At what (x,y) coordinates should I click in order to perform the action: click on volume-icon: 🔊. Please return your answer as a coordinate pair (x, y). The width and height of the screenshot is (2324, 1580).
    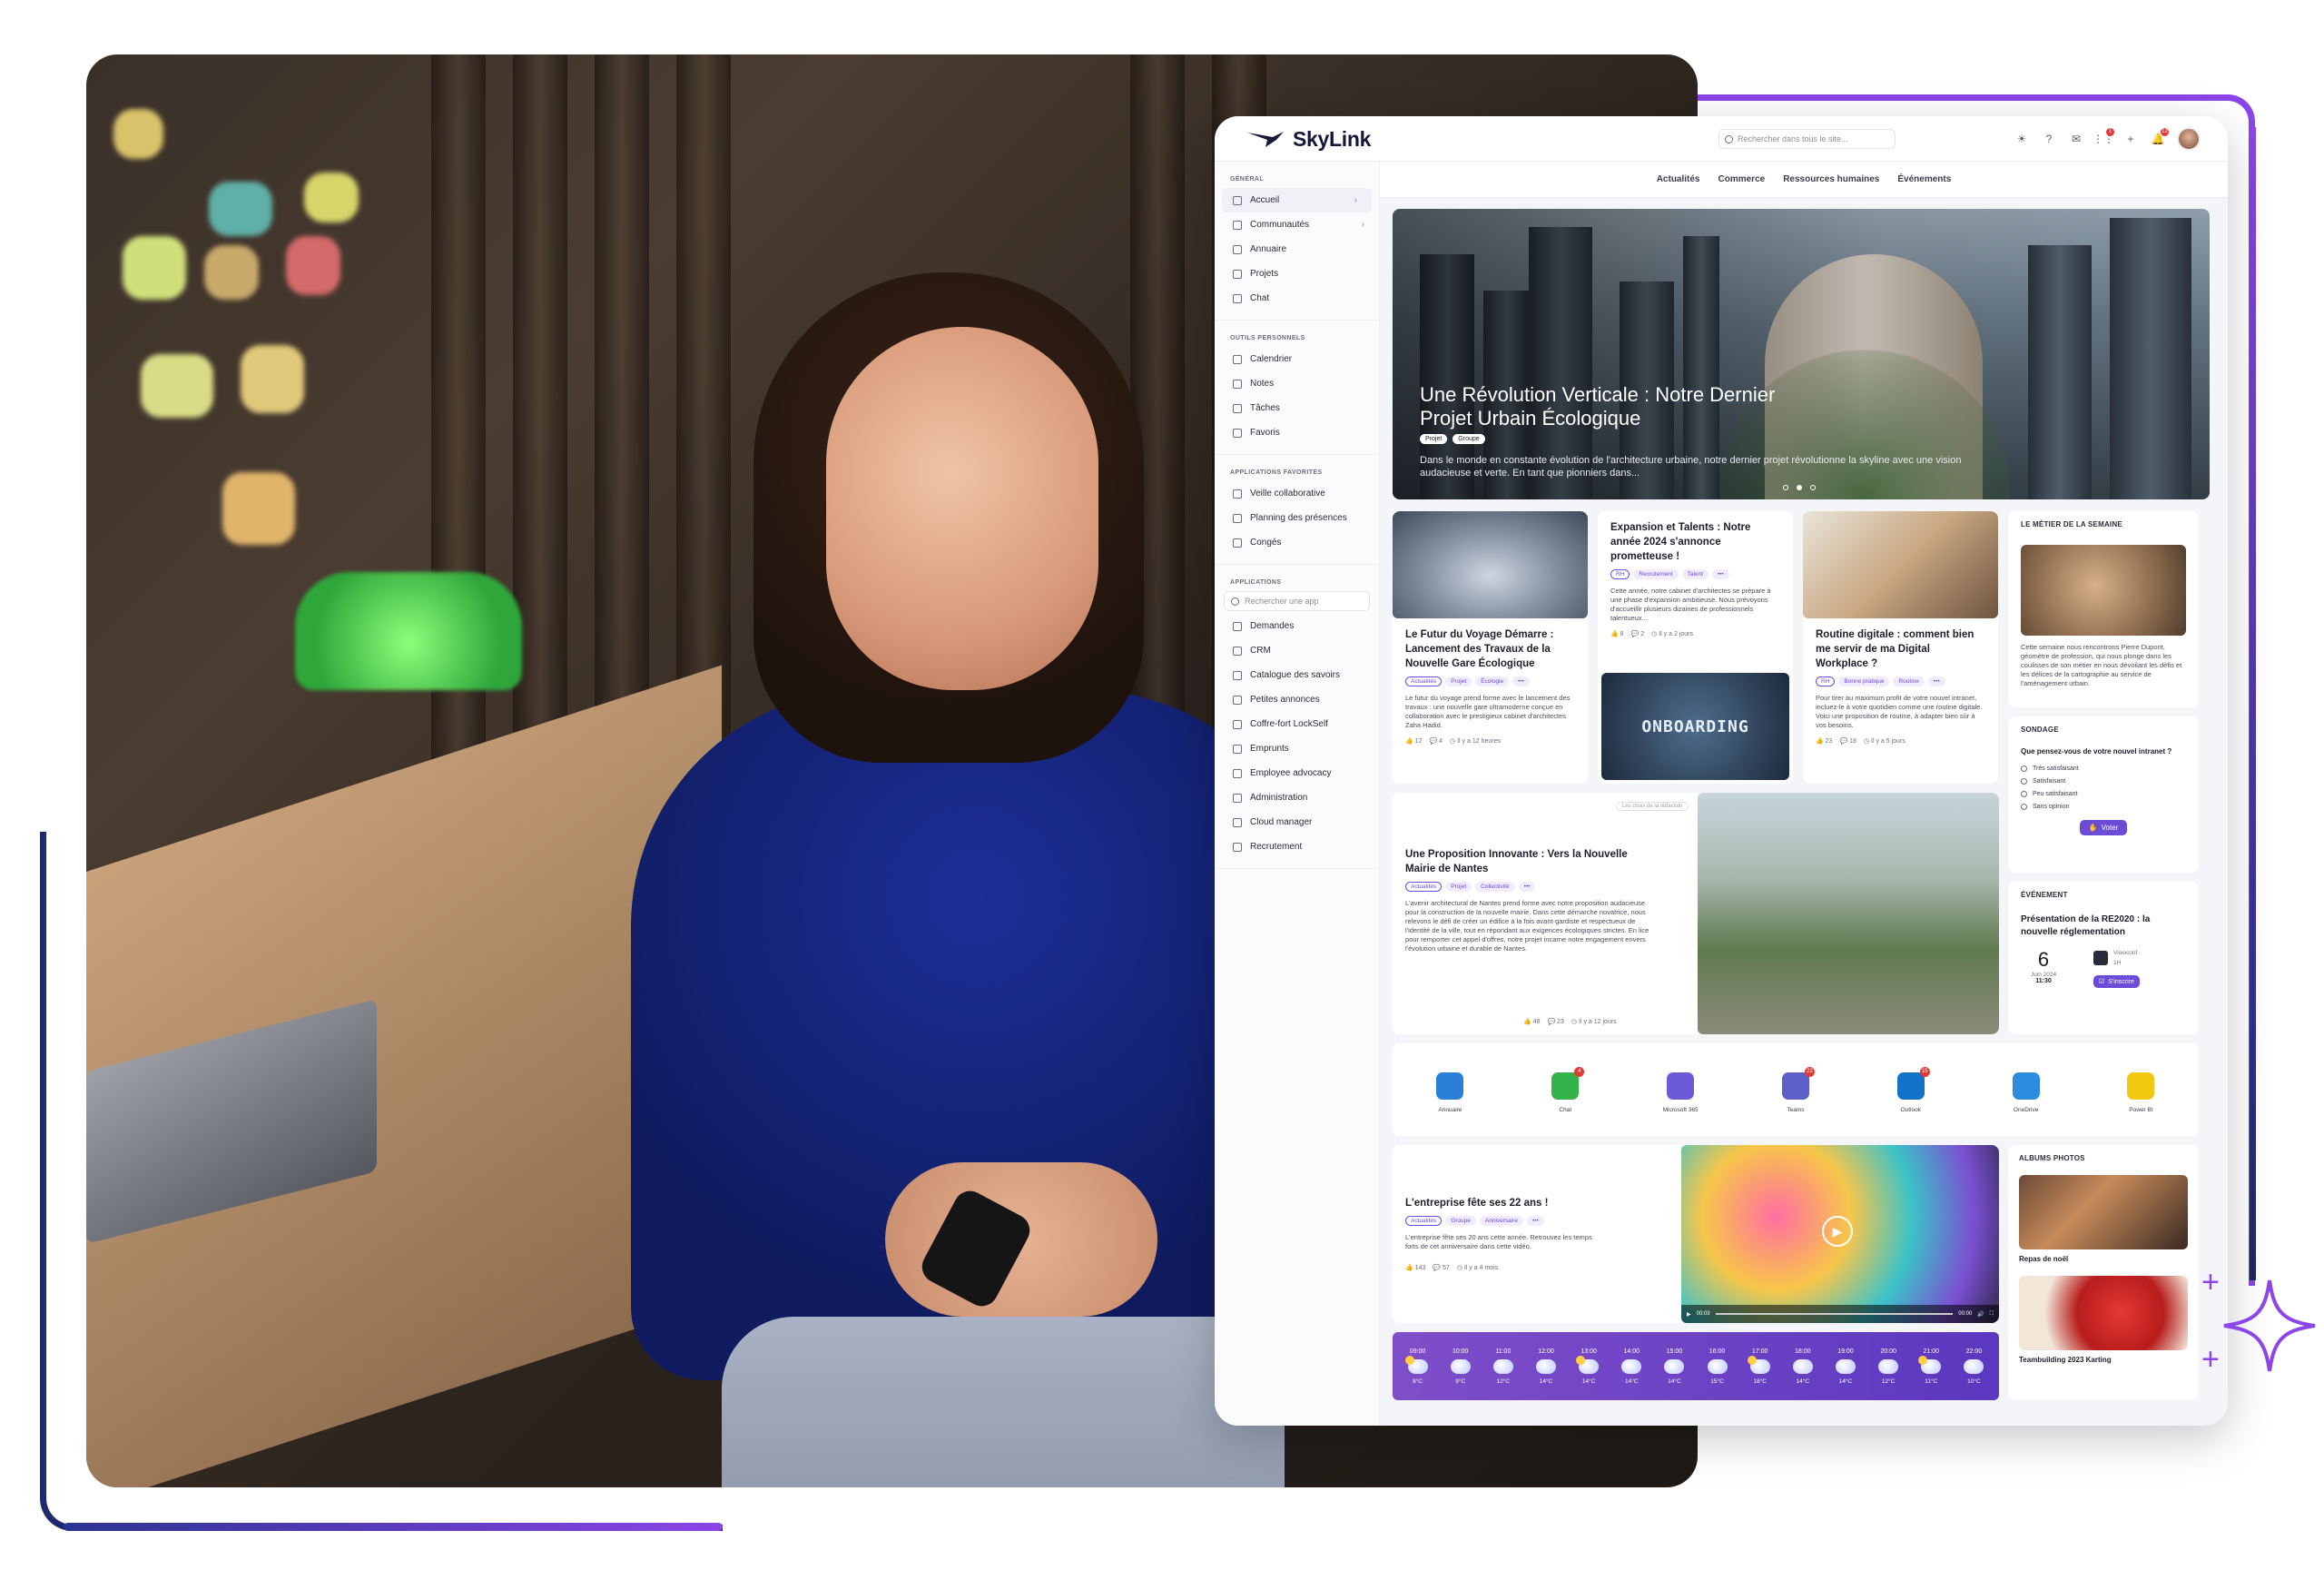
    Looking at the image, I should click on (1980, 1314).